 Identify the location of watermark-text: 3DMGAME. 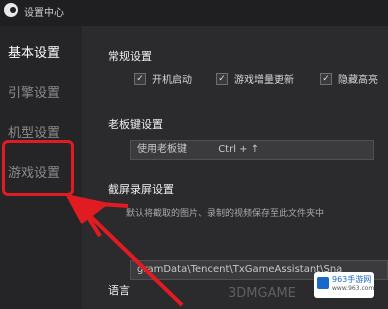
(262, 293).